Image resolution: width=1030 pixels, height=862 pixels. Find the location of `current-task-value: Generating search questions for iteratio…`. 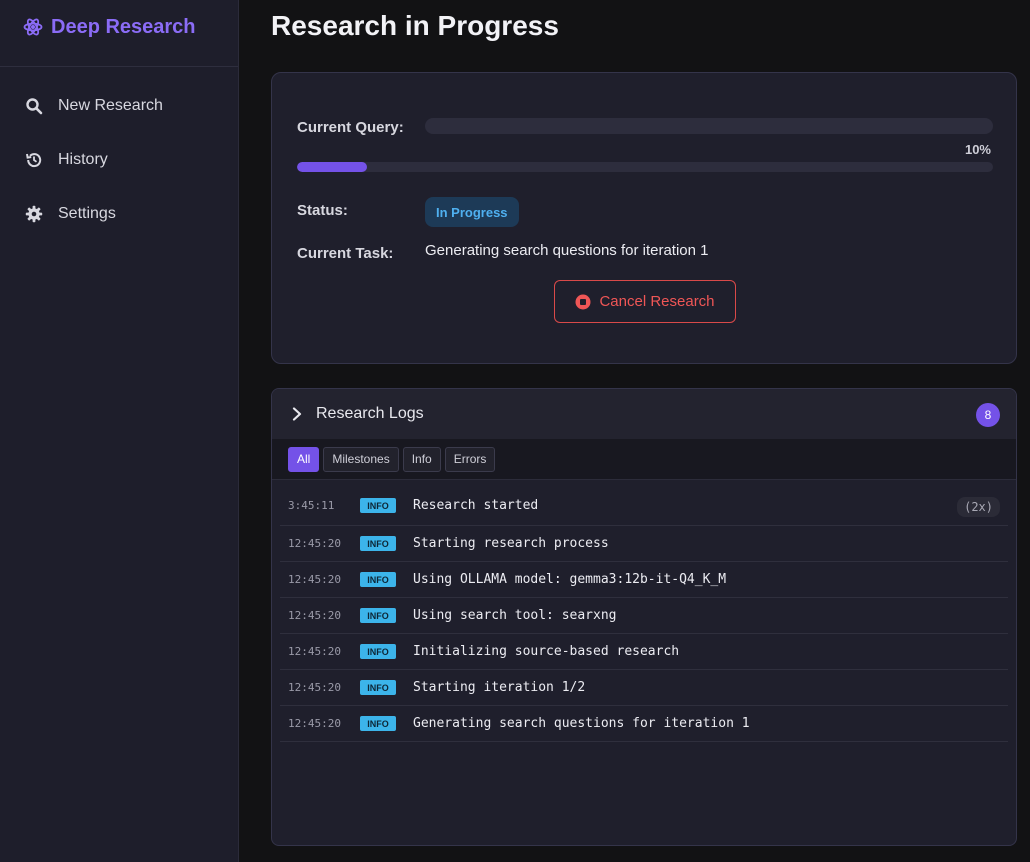

current-task-value: Generating search questions for iteratio… is located at coordinates (567, 250).